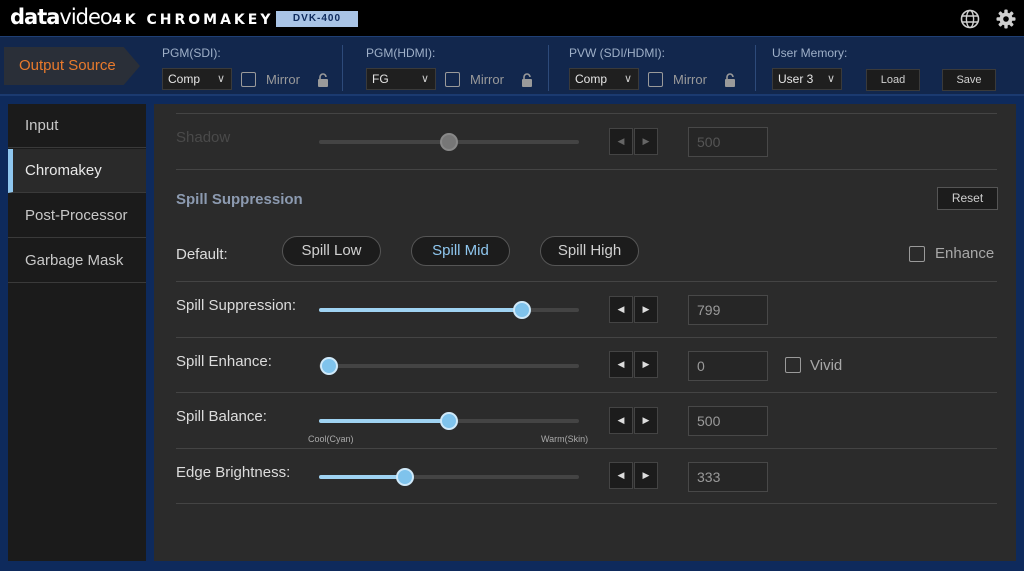 This screenshot has height=571, width=1024. I want to click on user-memory-label: User Memory:, so click(810, 53).